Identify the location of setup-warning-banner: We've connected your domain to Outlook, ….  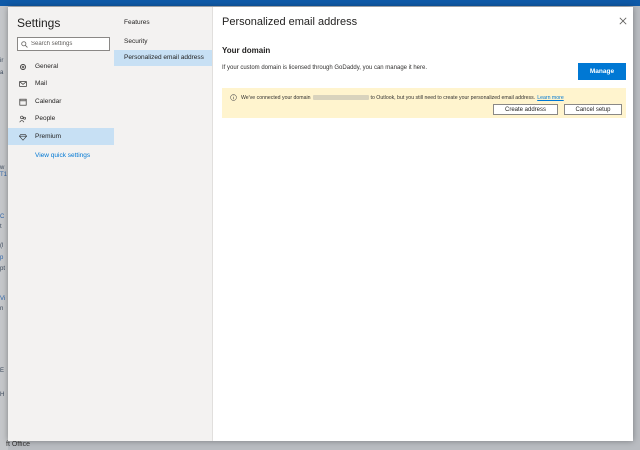
(424, 103).